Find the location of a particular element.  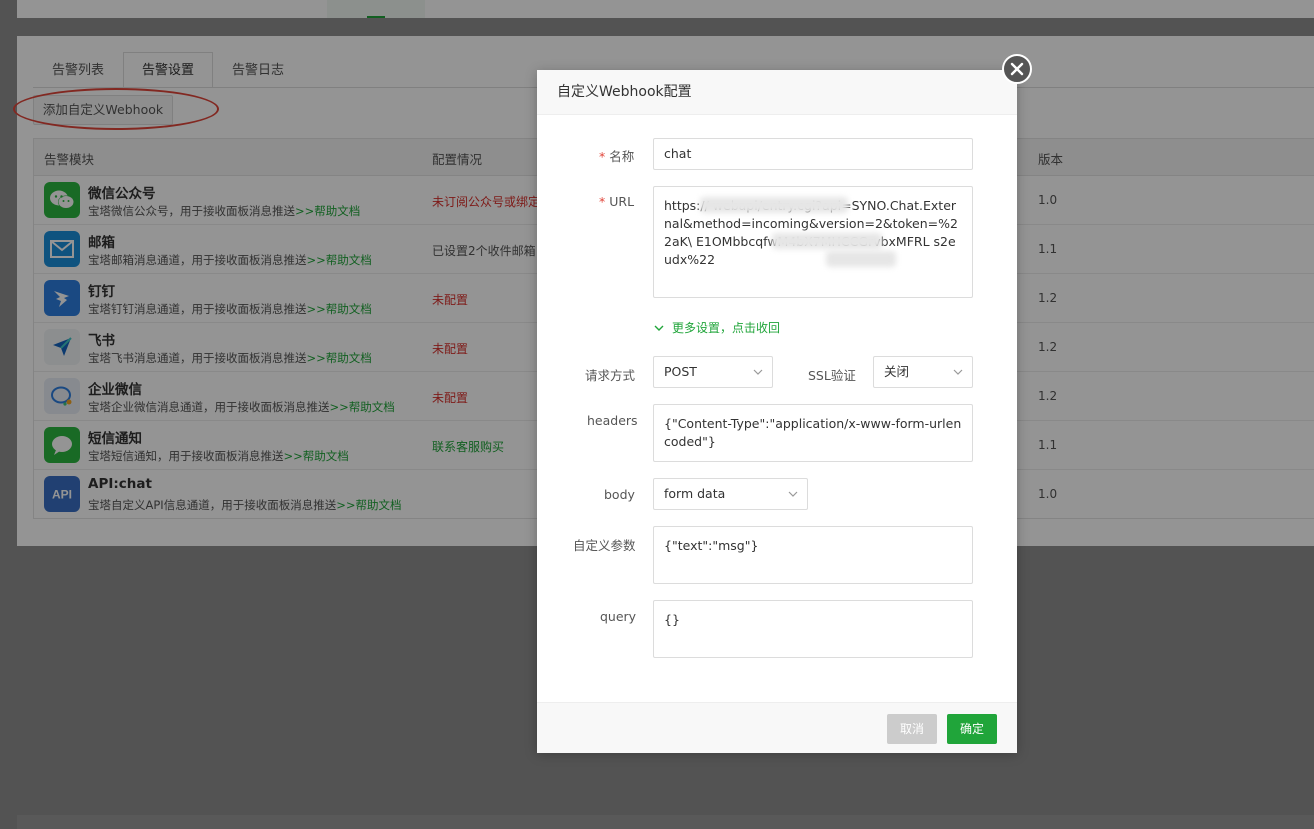

body-label: body is located at coordinates (619, 494).